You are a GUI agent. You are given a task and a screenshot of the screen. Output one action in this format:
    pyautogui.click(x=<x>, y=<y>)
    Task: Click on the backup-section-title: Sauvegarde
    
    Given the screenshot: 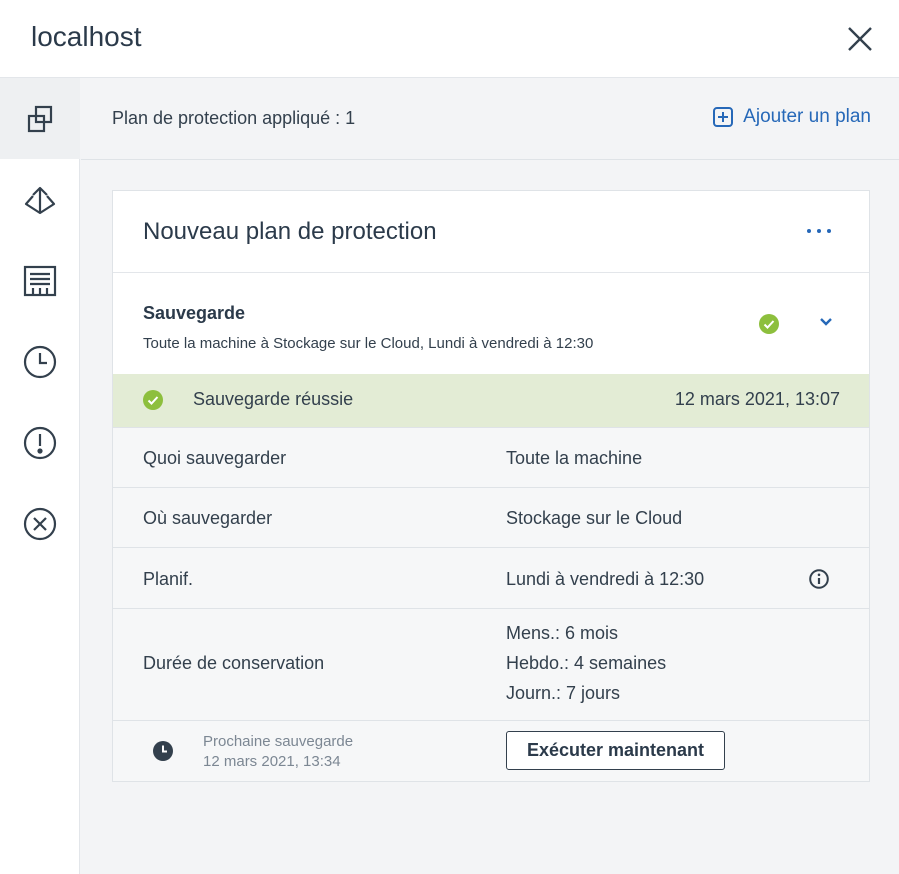 What is the action you would take?
    pyautogui.click(x=194, y=313)
    